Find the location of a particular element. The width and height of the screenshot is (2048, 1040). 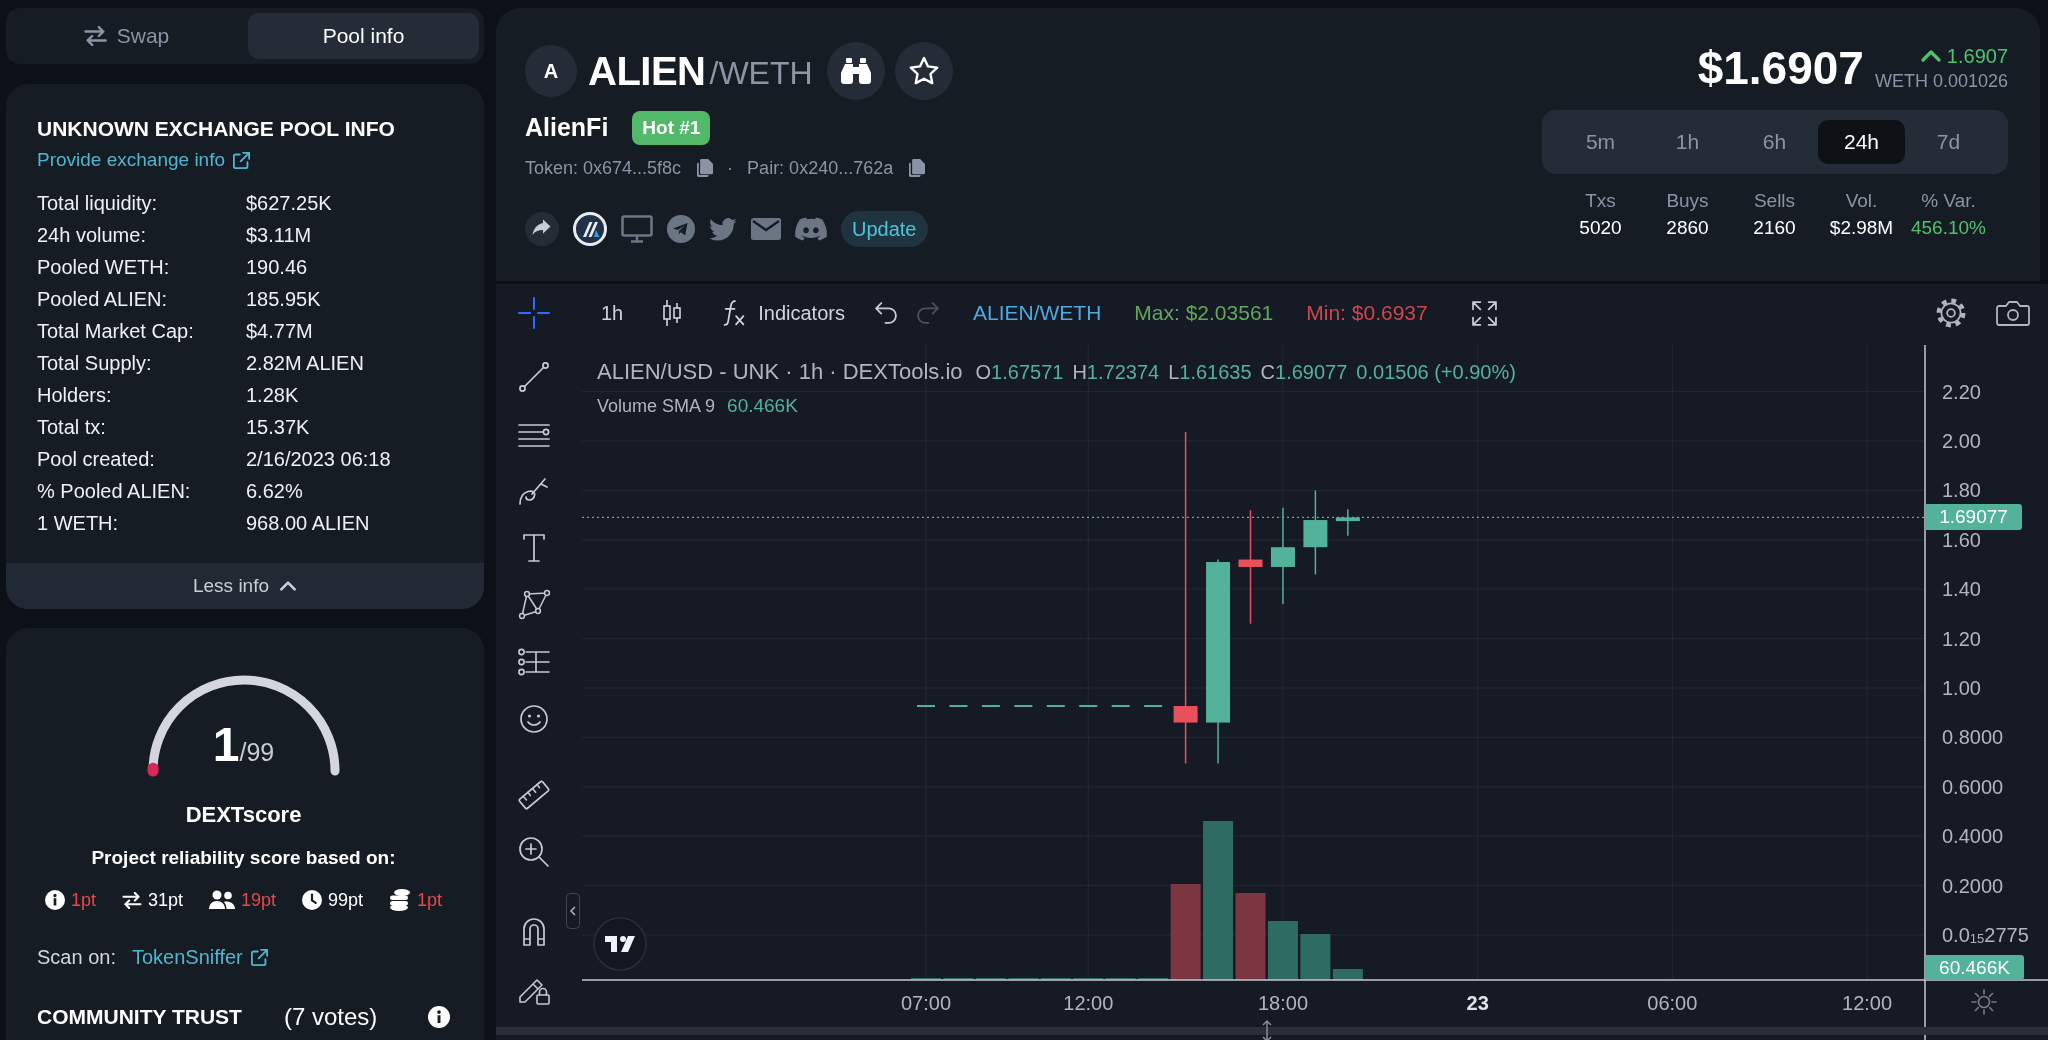

stat-value: 6.62% is located at coordinates (274, 491).